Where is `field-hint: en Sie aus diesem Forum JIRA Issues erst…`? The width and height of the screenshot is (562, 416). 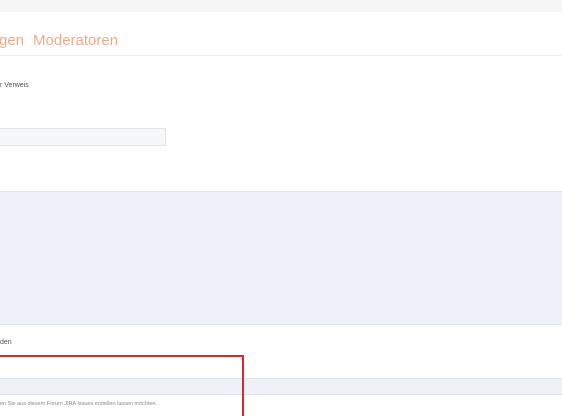 field-hint: en Sie aus diesem Forum JIRA Issues erst… is located at coordinates (79, 404).